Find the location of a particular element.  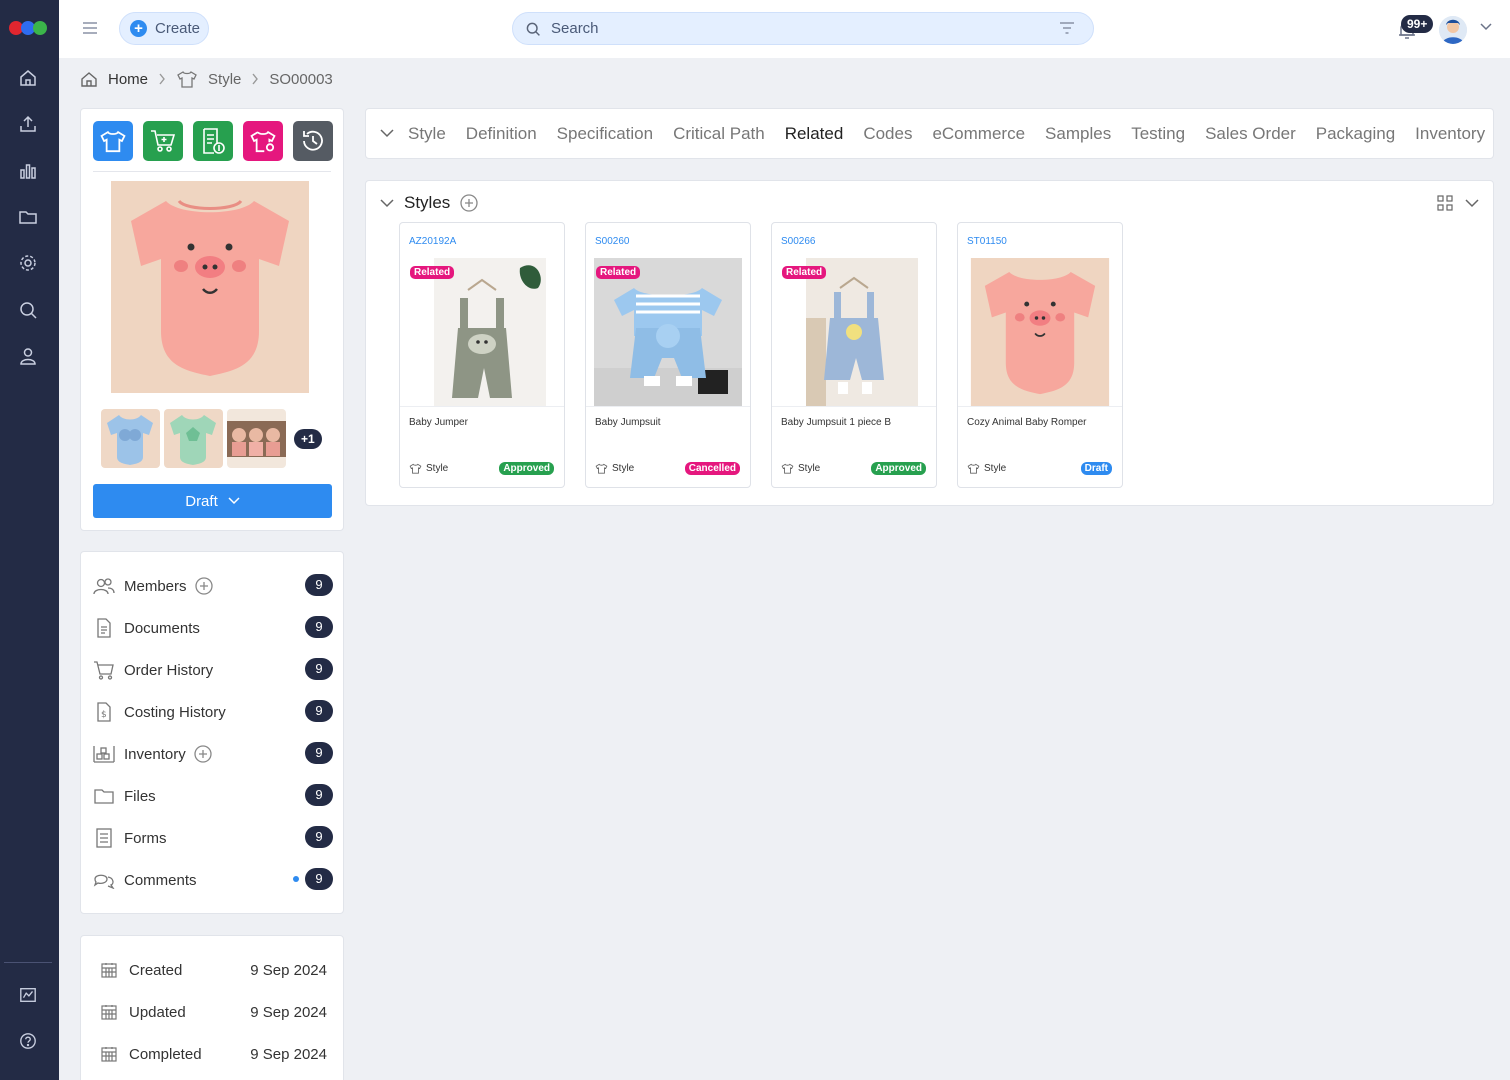

nav-label: Inventory is located at coordinates (155, 754).